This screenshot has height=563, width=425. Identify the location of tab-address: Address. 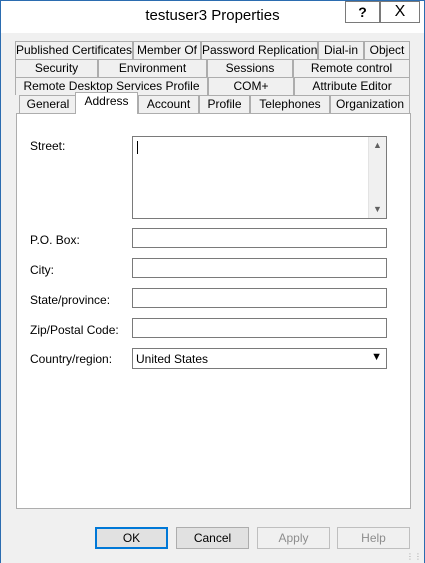
(106, 103).